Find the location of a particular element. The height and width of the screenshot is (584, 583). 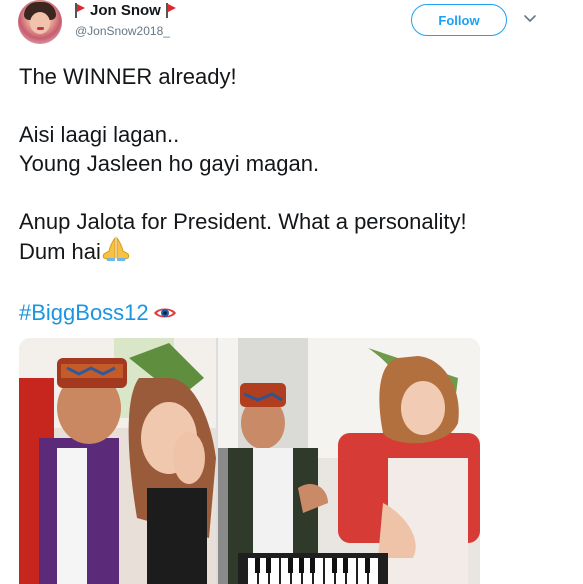

avatar-face is located at coordinates (40, 23).